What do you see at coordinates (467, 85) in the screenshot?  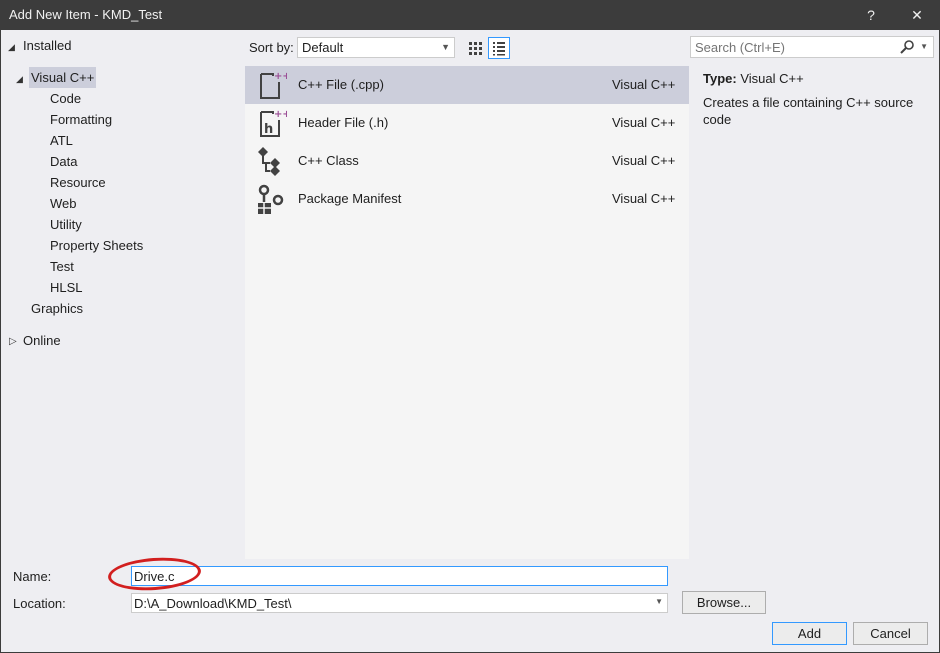 I see `template-row-cpp-file: ++ C++ File (.cpp) Visual C++` at bounding box center [467, 85].